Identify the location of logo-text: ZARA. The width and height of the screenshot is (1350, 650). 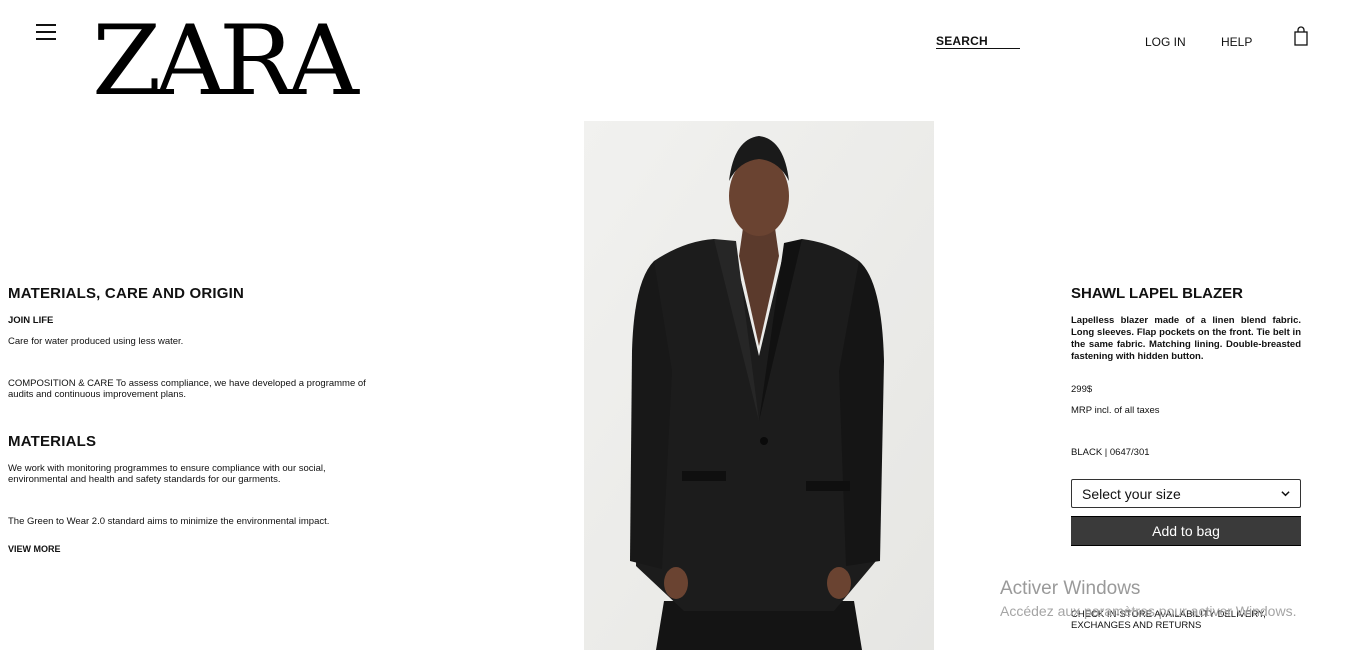
(225, 61).